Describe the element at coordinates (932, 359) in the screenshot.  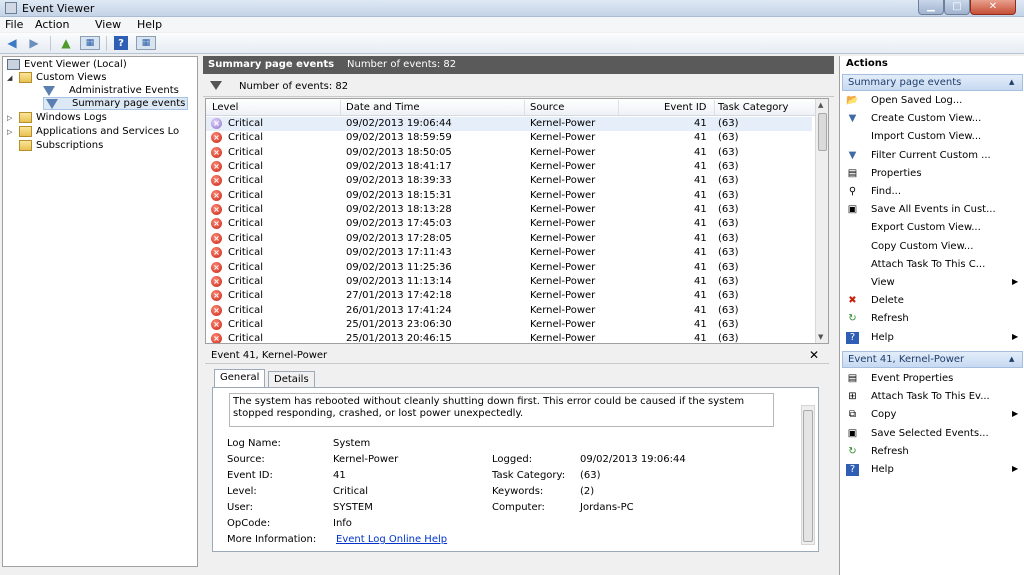
I see `actions-section-event-41: Event 41, Kernel-Power ▲` at that location.